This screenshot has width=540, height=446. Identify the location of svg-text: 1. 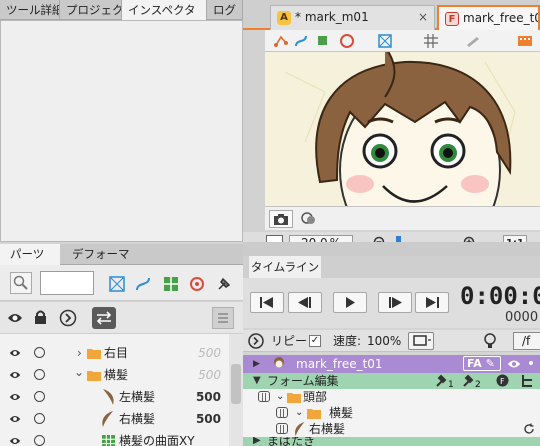
(451, 384).